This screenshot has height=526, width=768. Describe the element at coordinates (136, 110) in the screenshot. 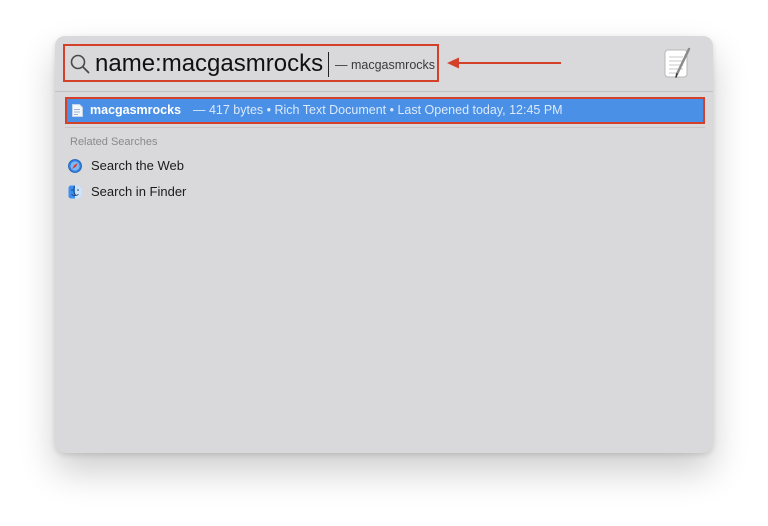

I see `result-name: macgasmrocks` at that location.